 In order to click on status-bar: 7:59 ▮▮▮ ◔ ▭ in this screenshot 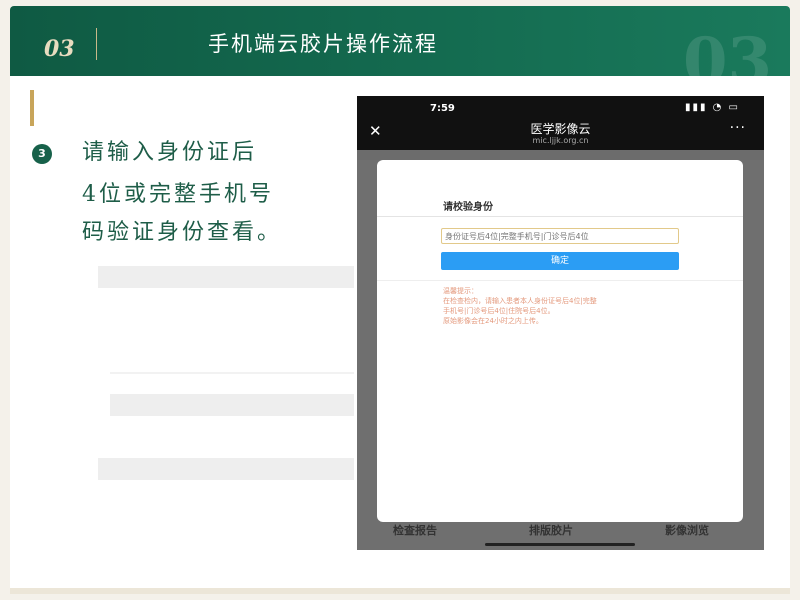, I will do `click(560, 108)`.